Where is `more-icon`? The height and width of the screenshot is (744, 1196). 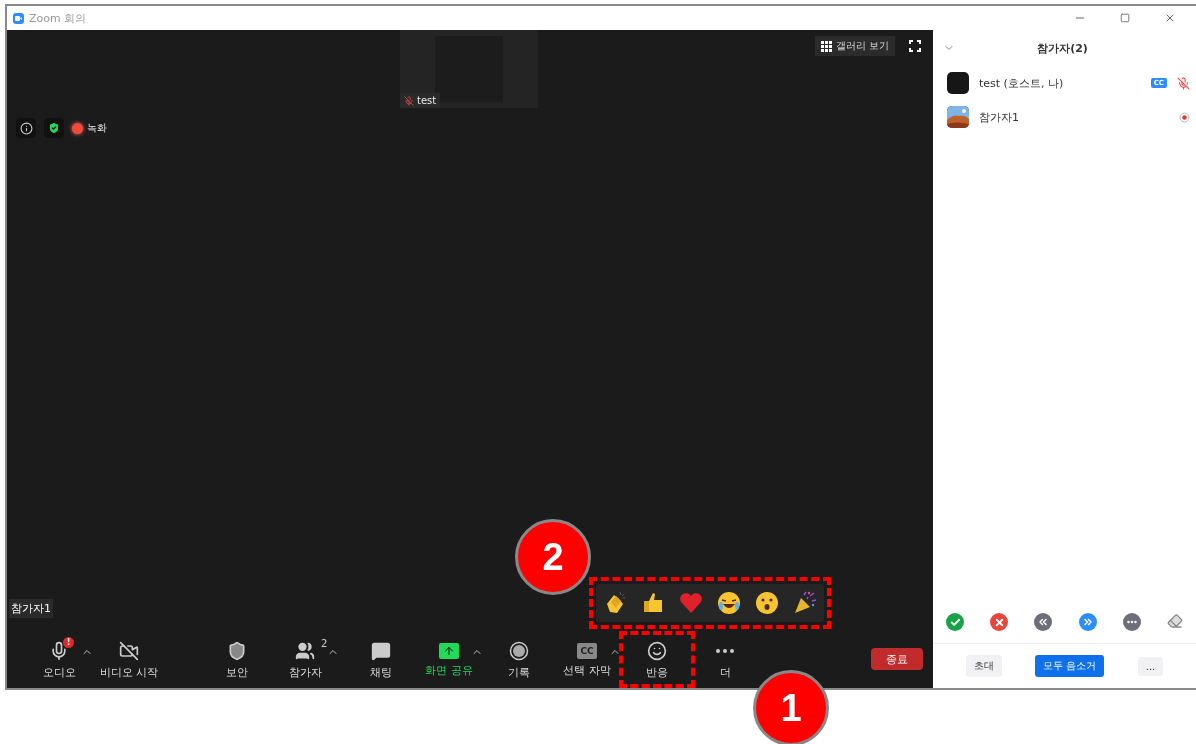
more-icon is located at coordinates (1131, 622).